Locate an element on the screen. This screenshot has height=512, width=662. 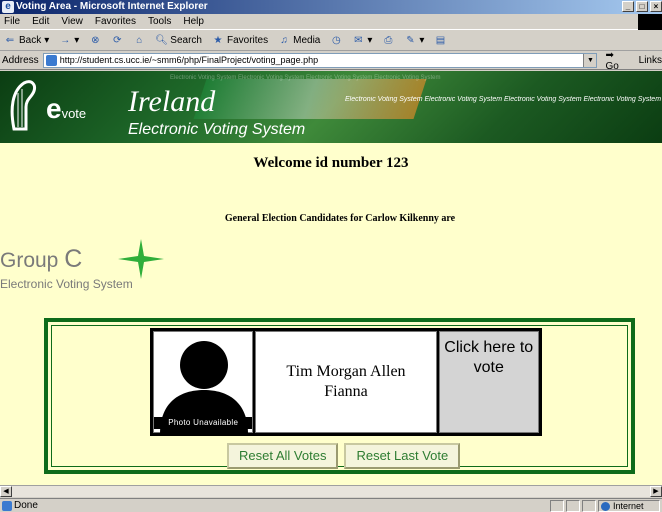
banner-ireland: Ireland is located at coordinates (172, 101).